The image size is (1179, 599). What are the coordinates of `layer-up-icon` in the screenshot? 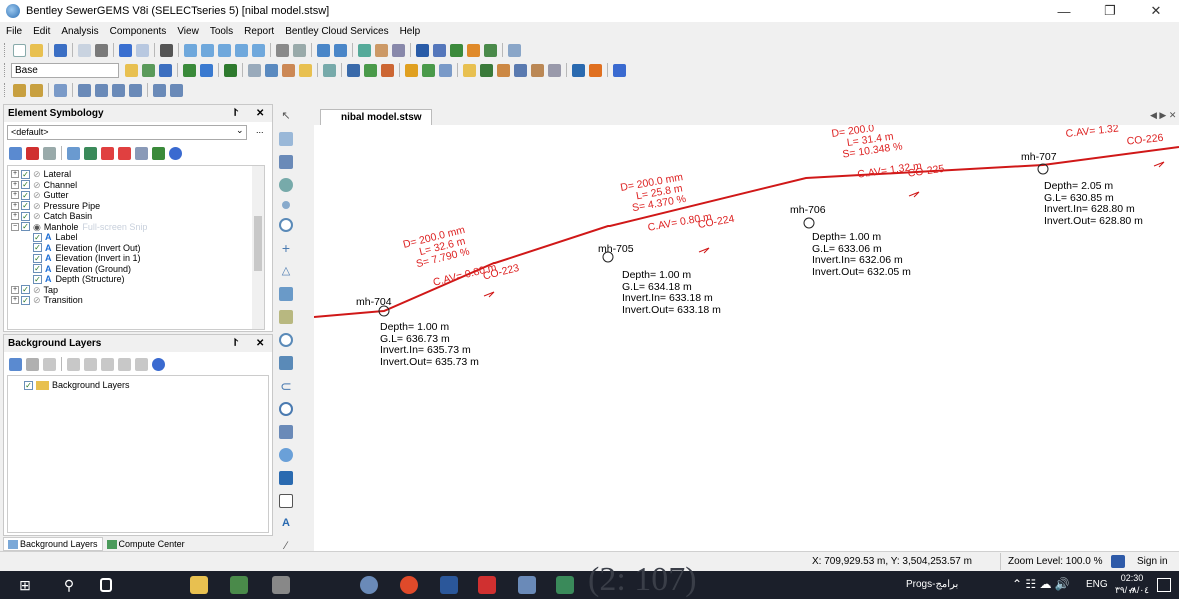 It's located at (90, 364).